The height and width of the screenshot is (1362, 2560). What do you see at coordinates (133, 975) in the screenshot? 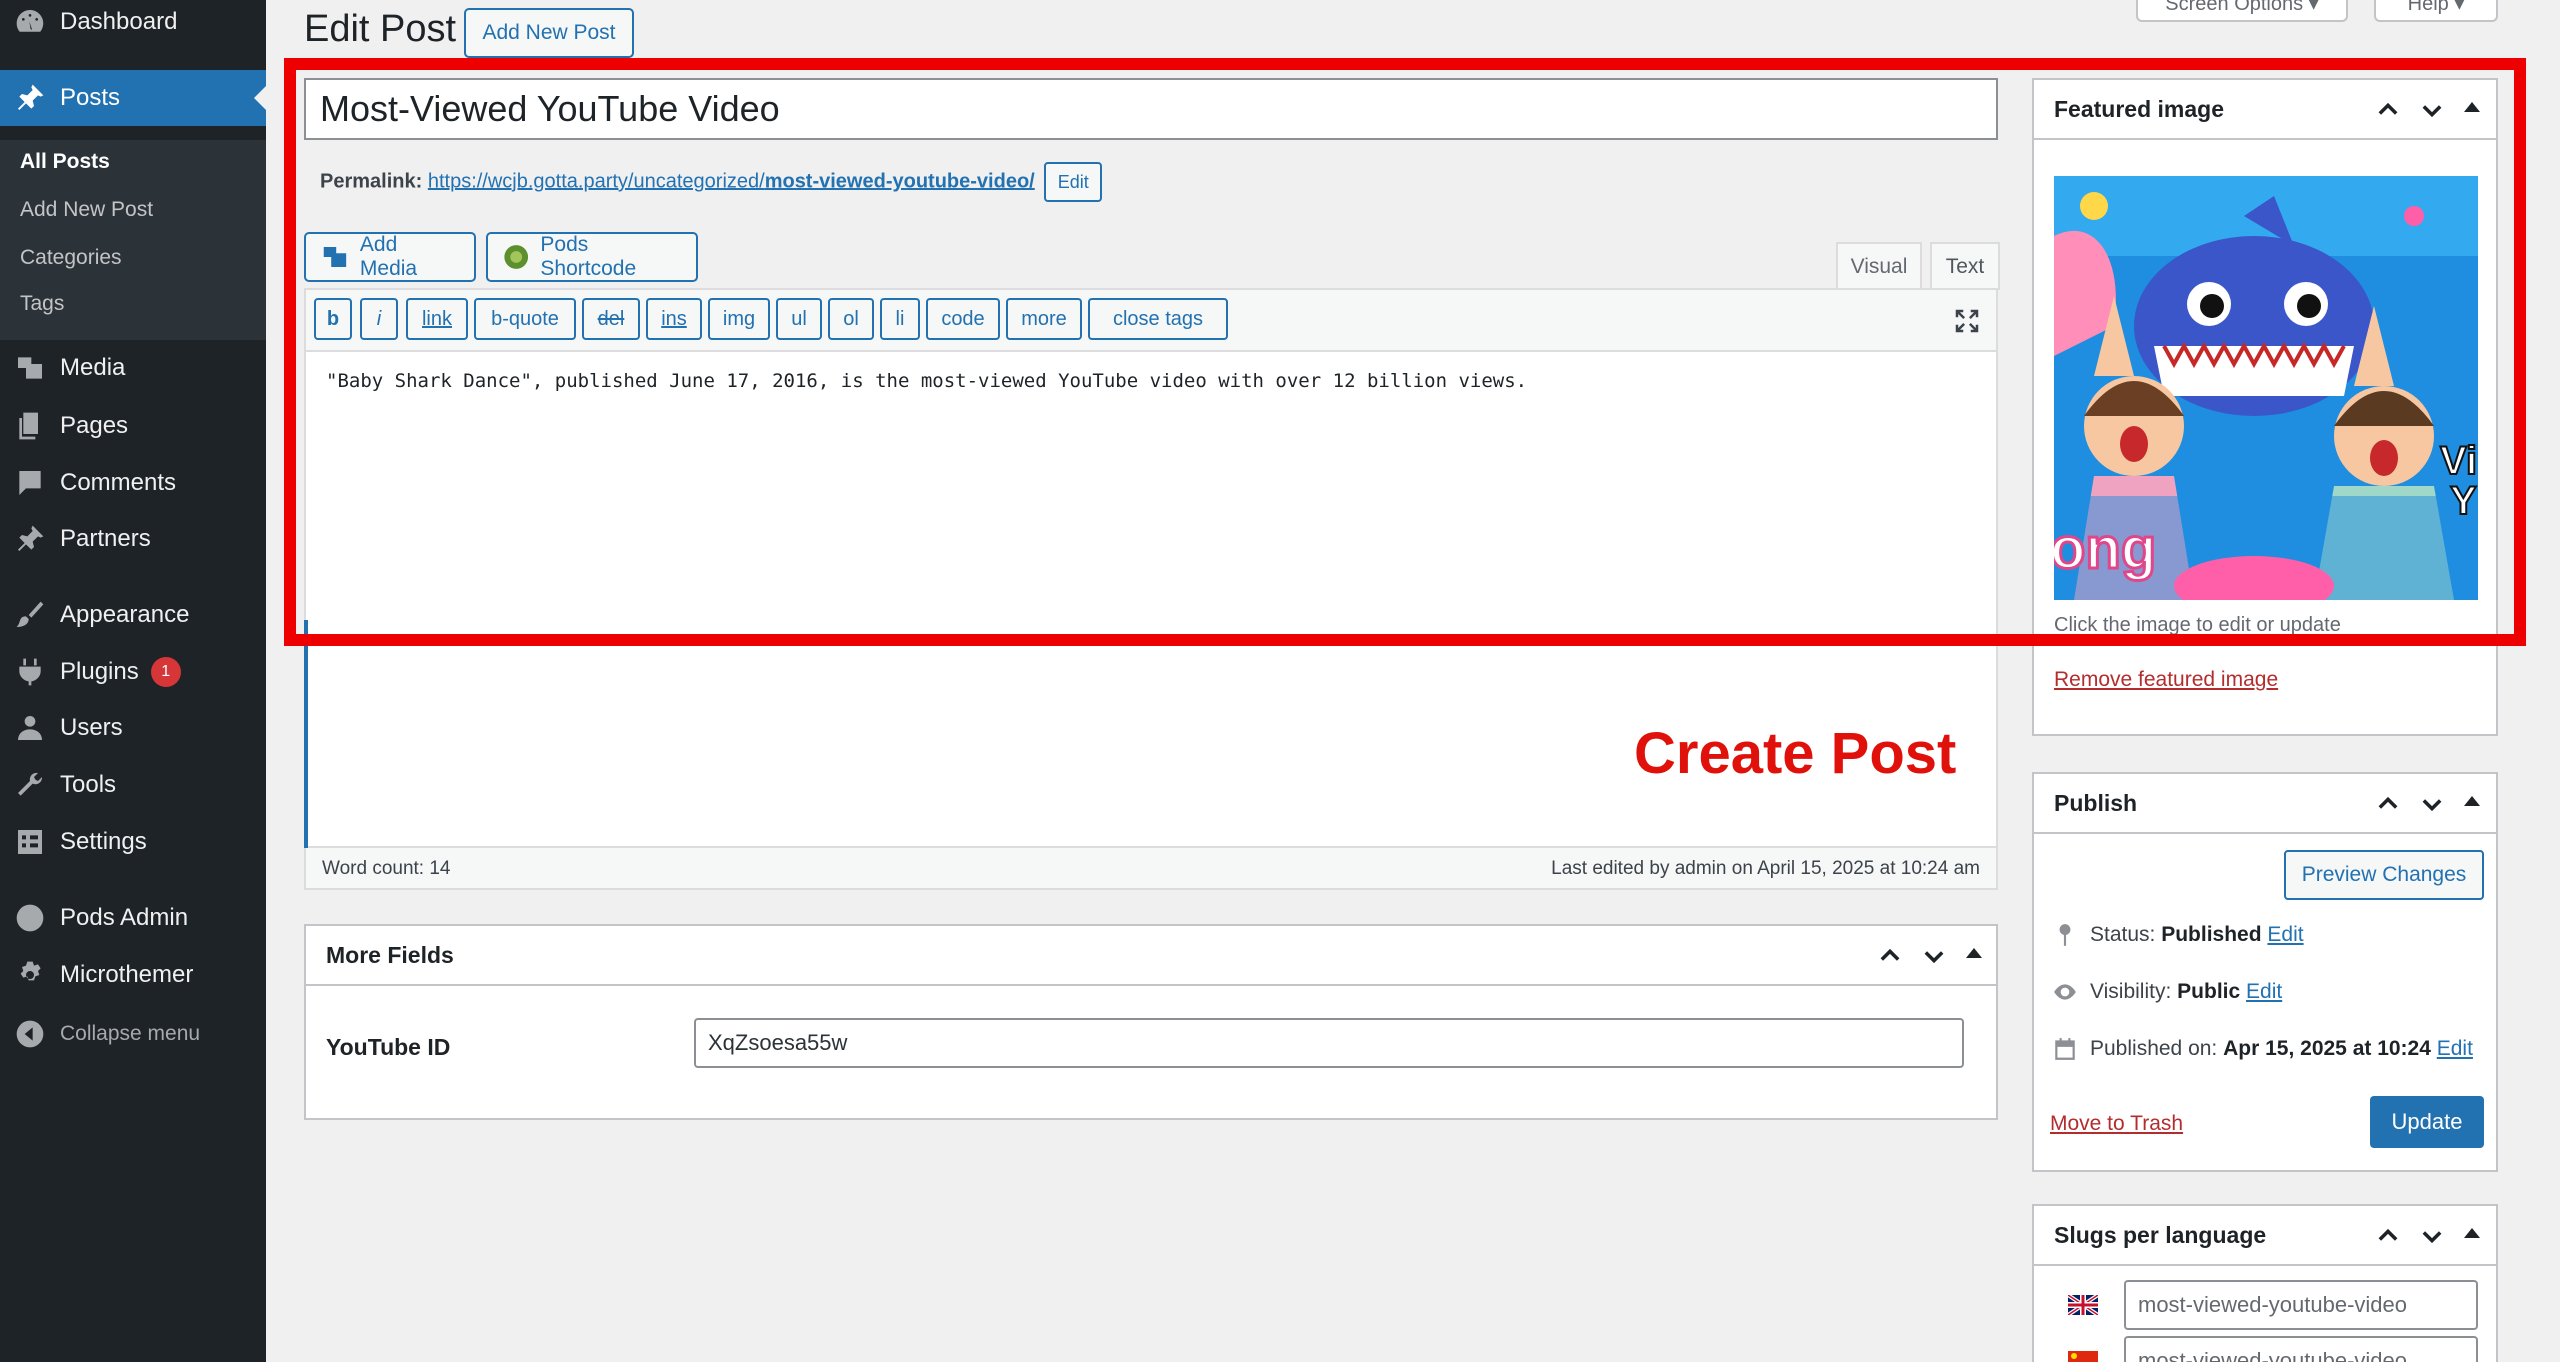
I see `menu-microthemer: Microthemer` at bounding box center [133, 975].